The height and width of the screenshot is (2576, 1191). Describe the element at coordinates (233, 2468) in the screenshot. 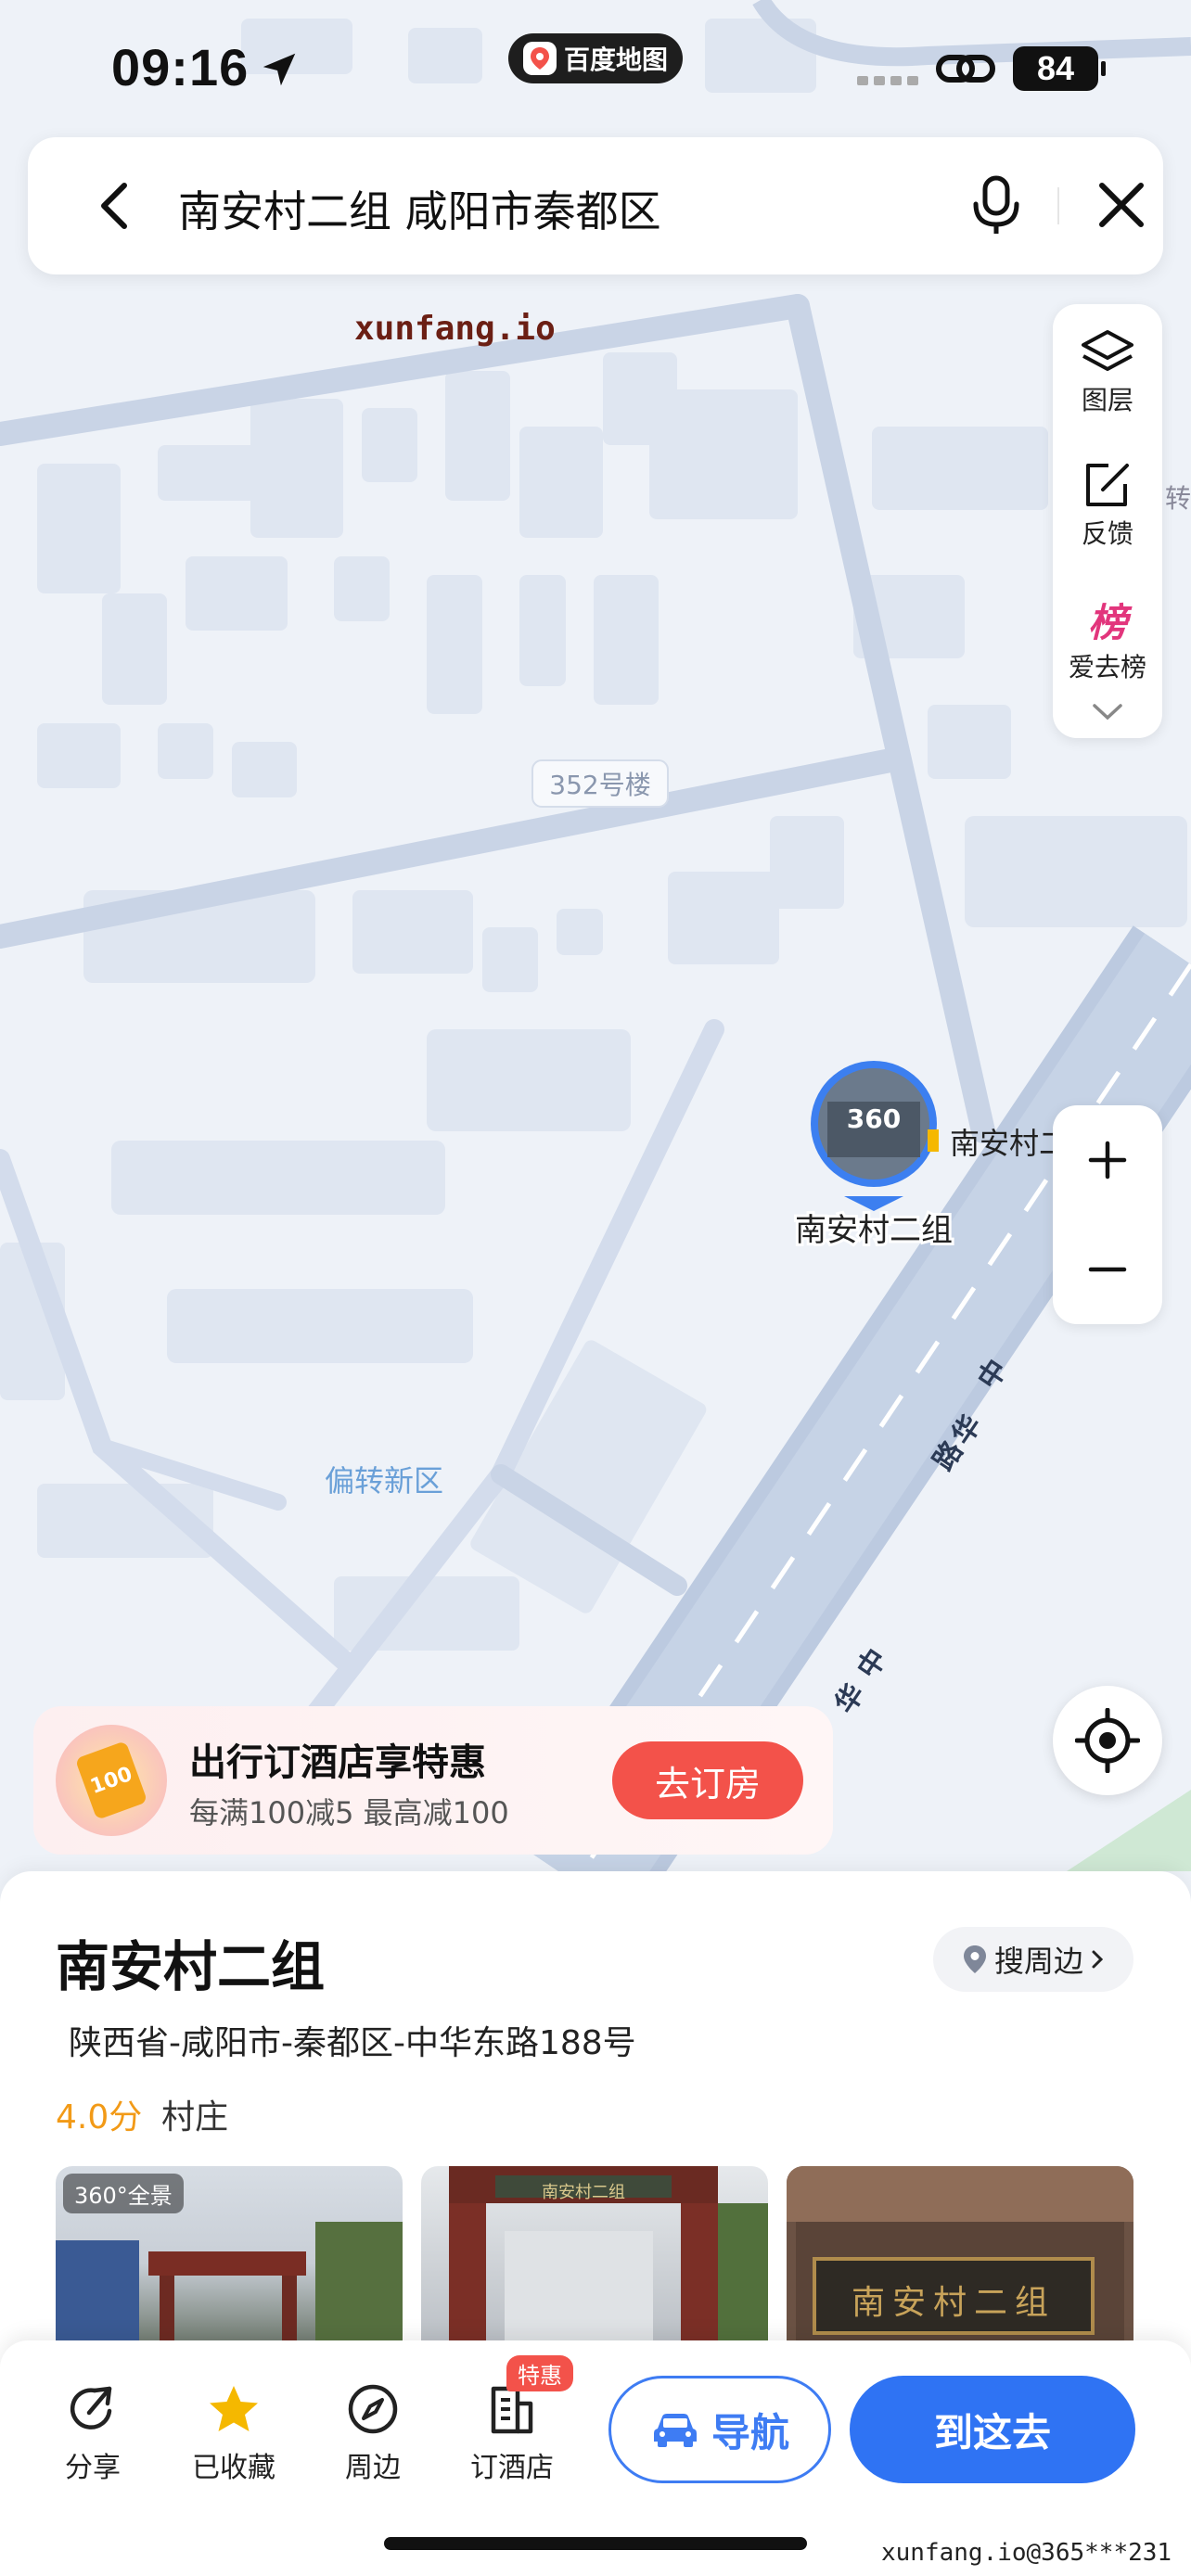

I see `favorite-label: 已收藏` at that location.